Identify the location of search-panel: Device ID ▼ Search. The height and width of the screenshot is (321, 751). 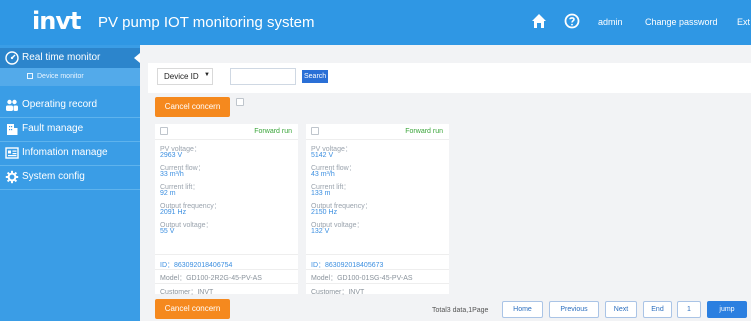
(449, 78).